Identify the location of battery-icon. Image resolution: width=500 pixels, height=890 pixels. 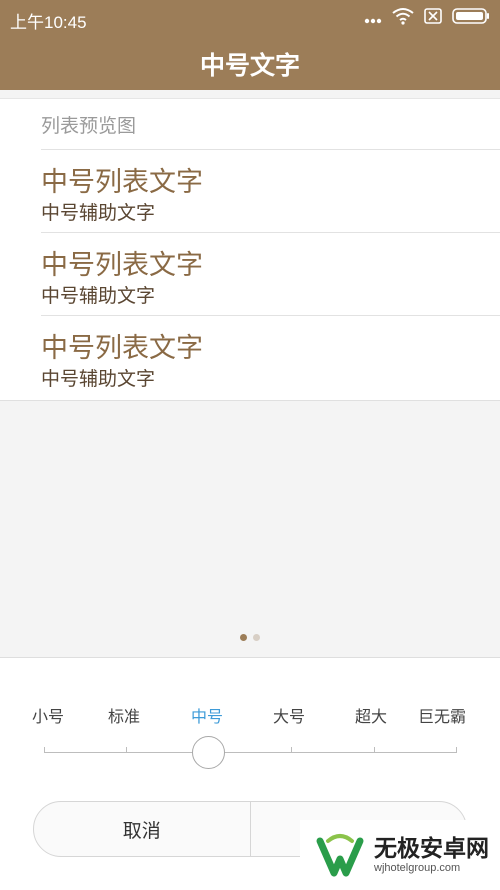
(471, 18).